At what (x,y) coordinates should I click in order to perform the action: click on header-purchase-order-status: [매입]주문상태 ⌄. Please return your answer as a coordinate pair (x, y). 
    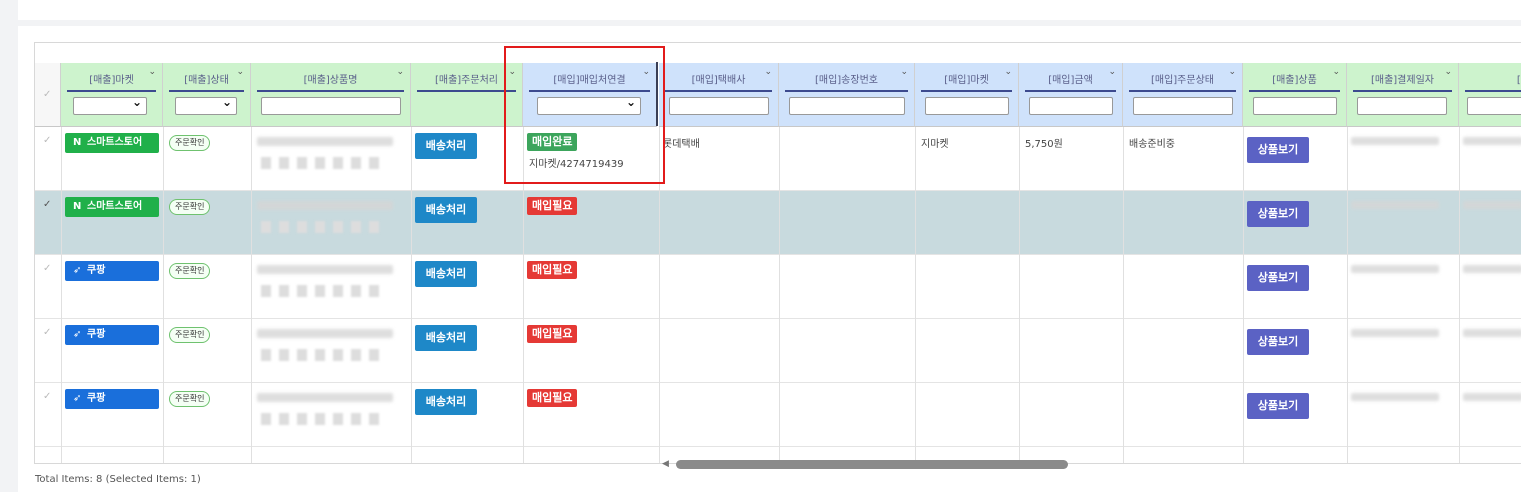
    Looking at the image, I should click on (1183, 95).